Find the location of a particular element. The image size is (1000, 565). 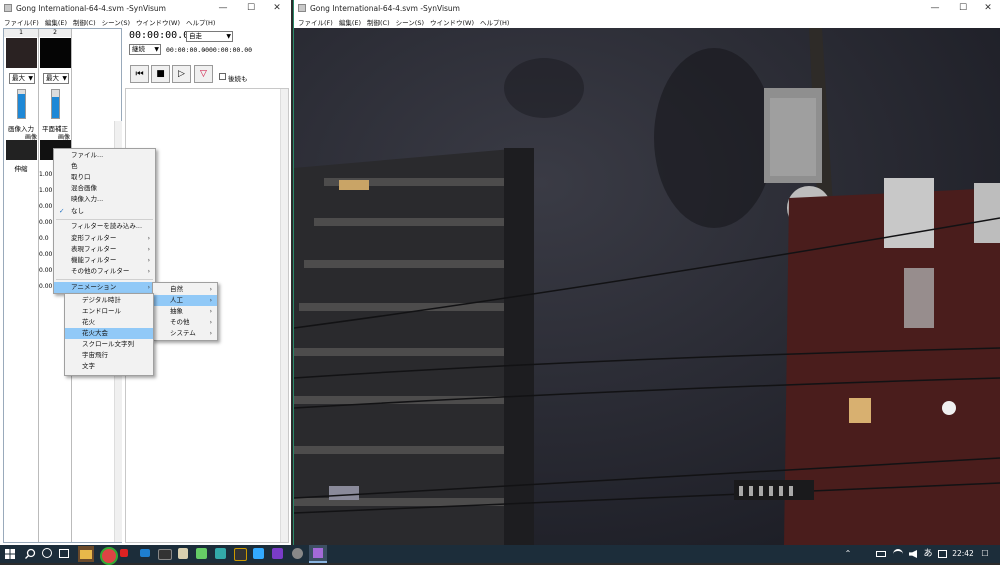

size-select-2: 最大 ▼ is located at coordinates (56, 78).